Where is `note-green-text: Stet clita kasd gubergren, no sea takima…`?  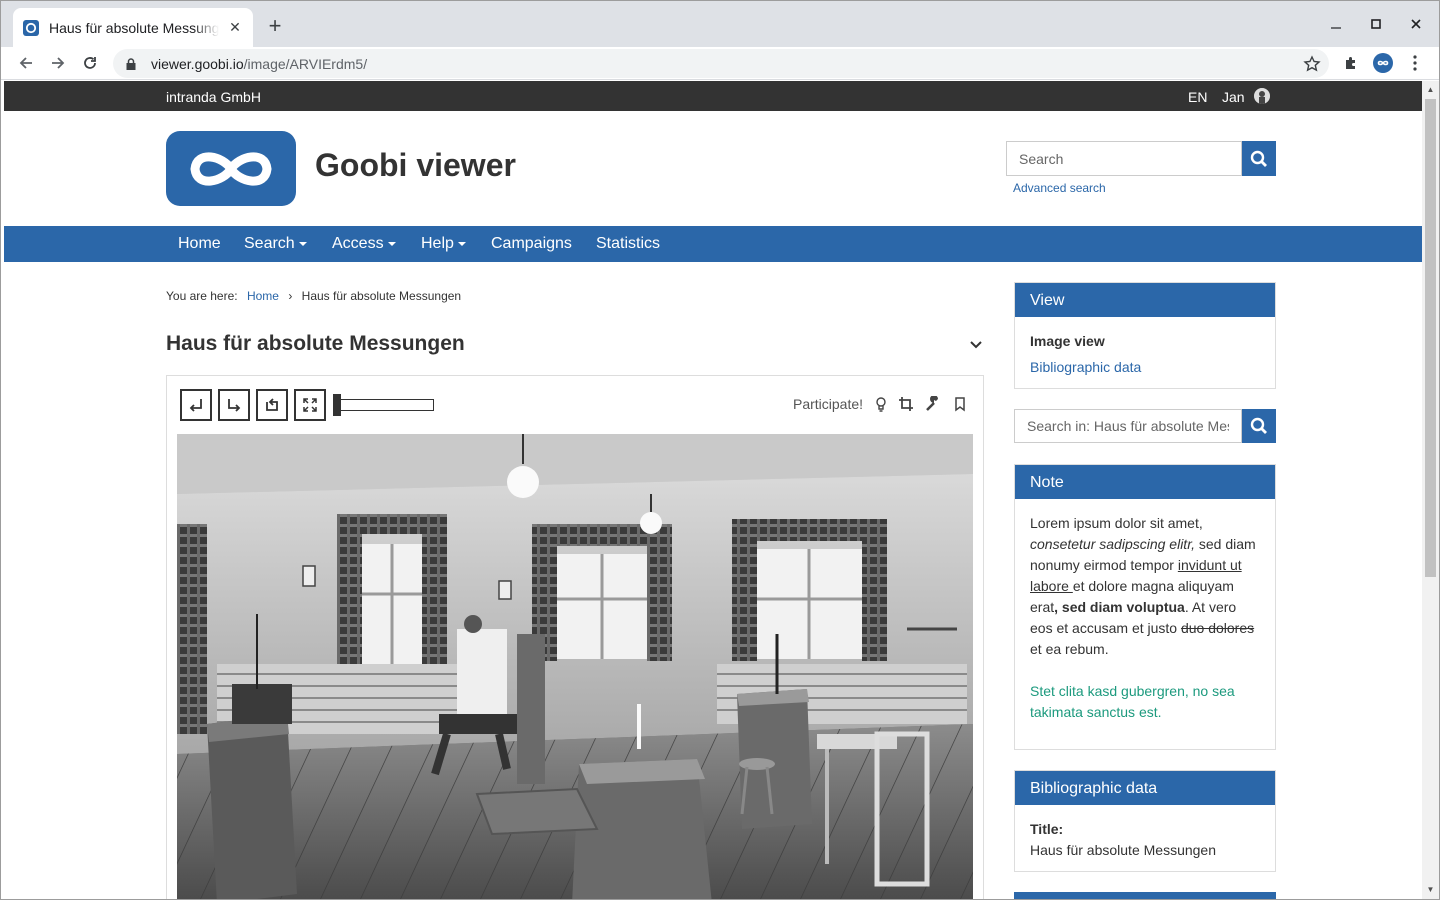 note-green-text: Stet clita kasd gubergren, no sea takima… is located at coordinates (1132, 701).